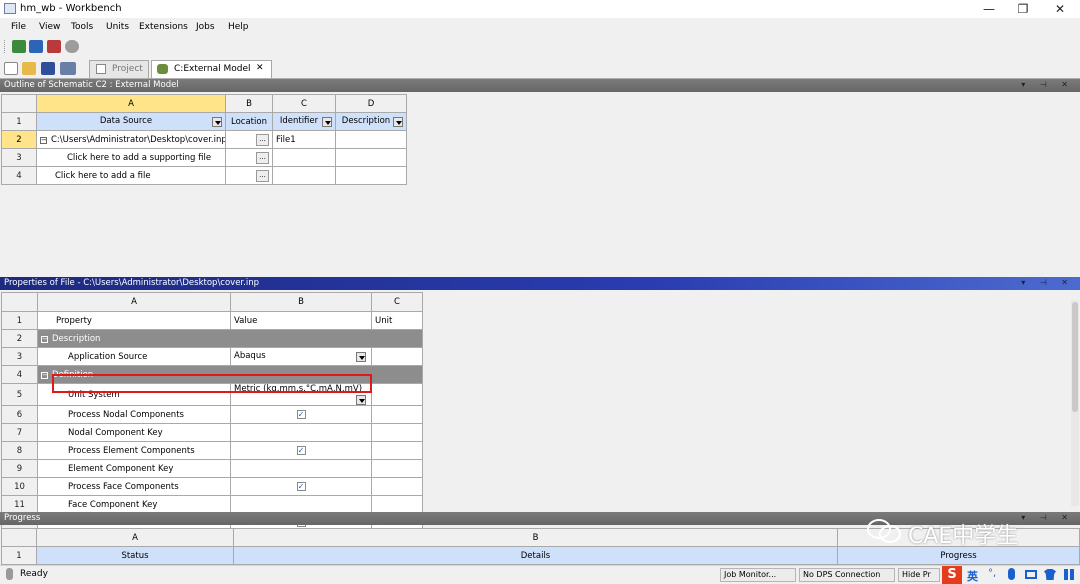  I want to click on outline-col-d: D, so click(371, 103).